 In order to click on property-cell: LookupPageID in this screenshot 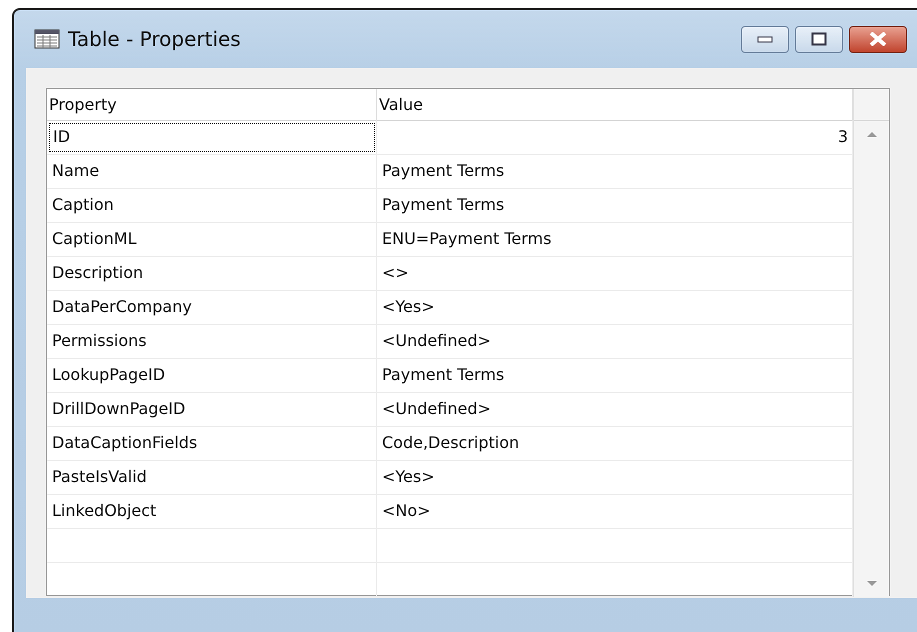, I will do `click(212, 375)`.